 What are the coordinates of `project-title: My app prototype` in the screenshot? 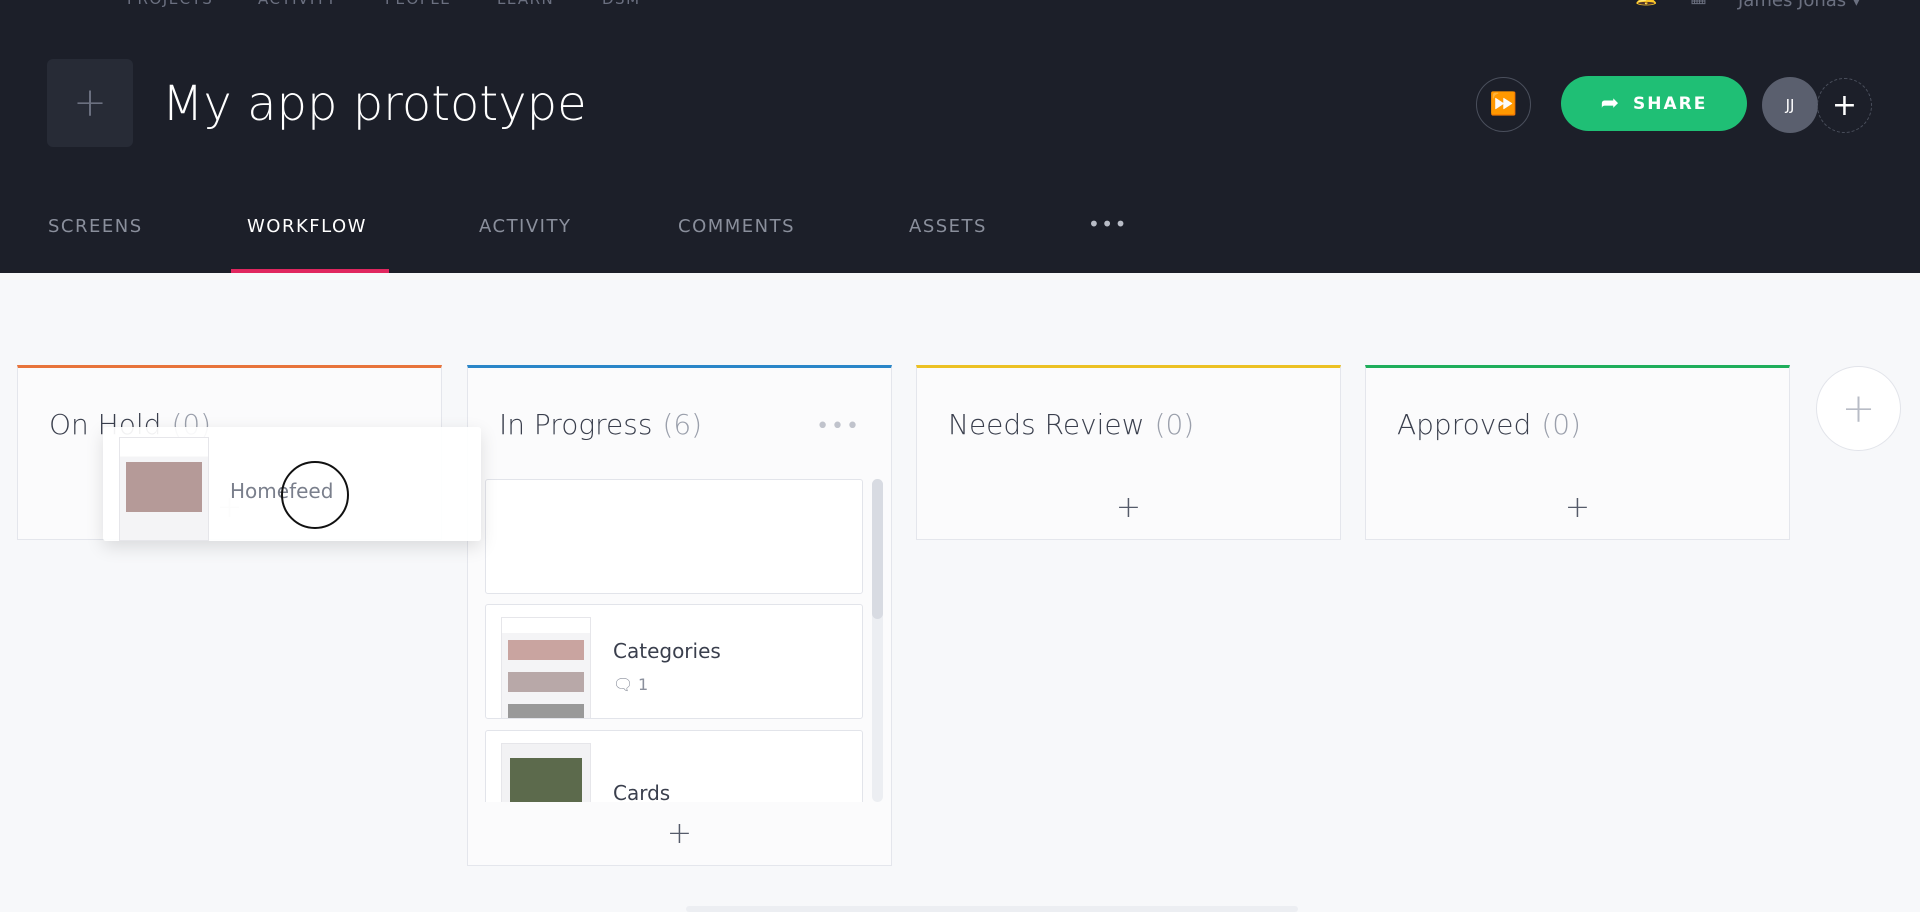 It's located at (374, 104).